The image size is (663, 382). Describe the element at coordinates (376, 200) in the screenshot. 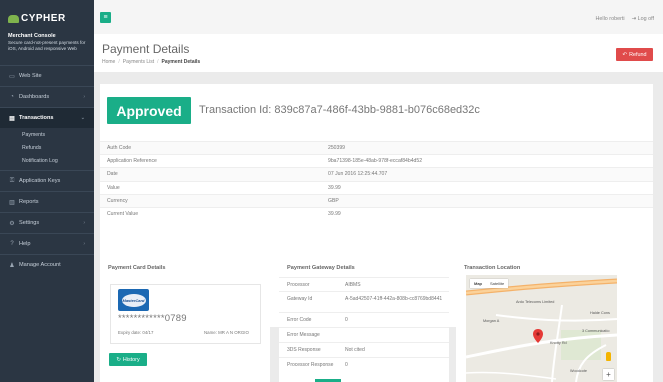

I see `table-row: Currency GBP` at that location.